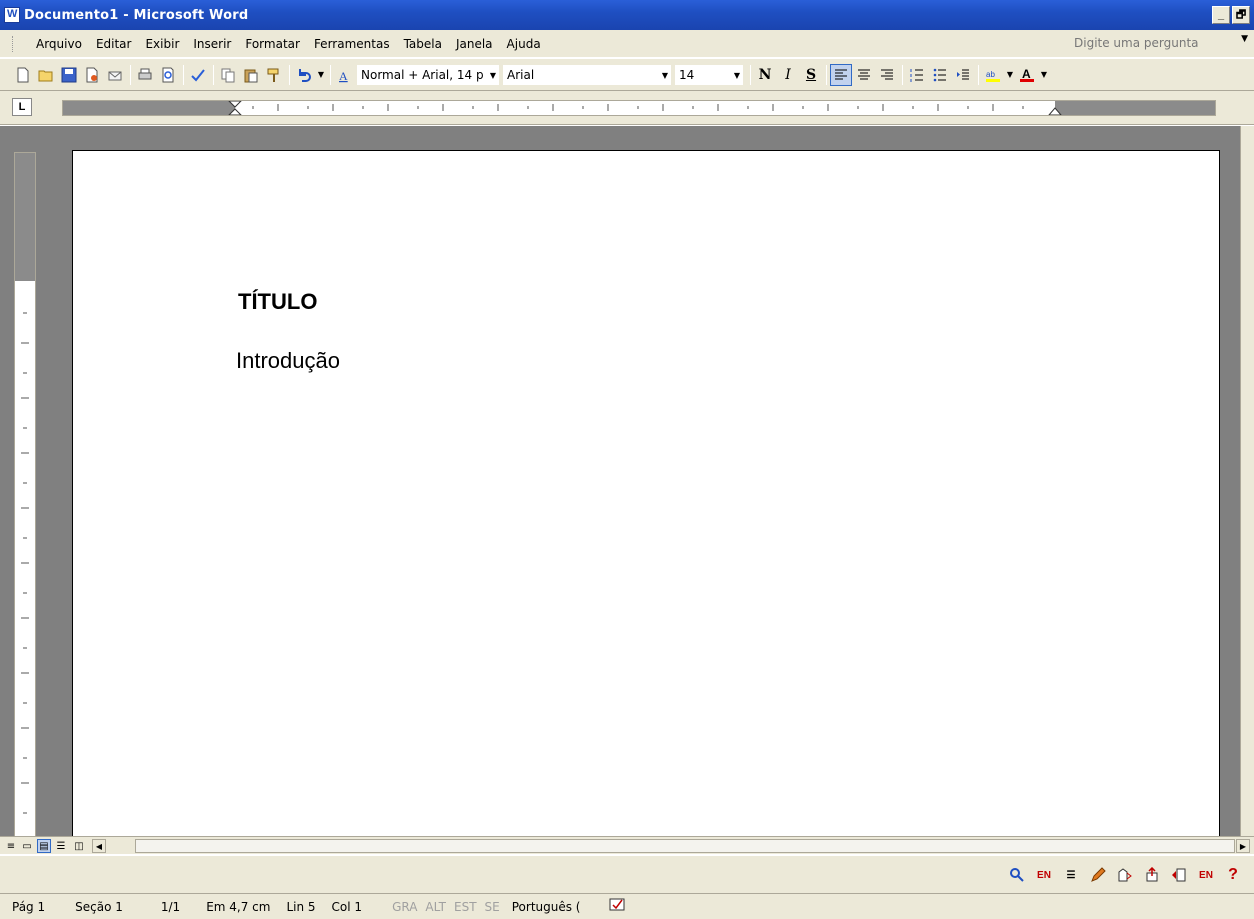 The width and height of the screenshot is (1254, 919). What do you see at coordinates (274, 75) in the screenshot?
I see `format-painter-icon` at bounding box center [274, 75].